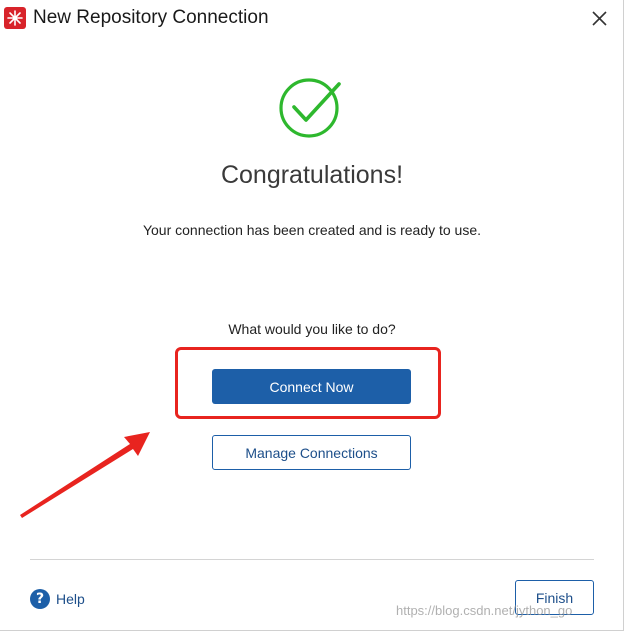  Describe the element at coordinates (311, 386) in the screenshot. I see `connect-now-button: Connect Now` at that location.